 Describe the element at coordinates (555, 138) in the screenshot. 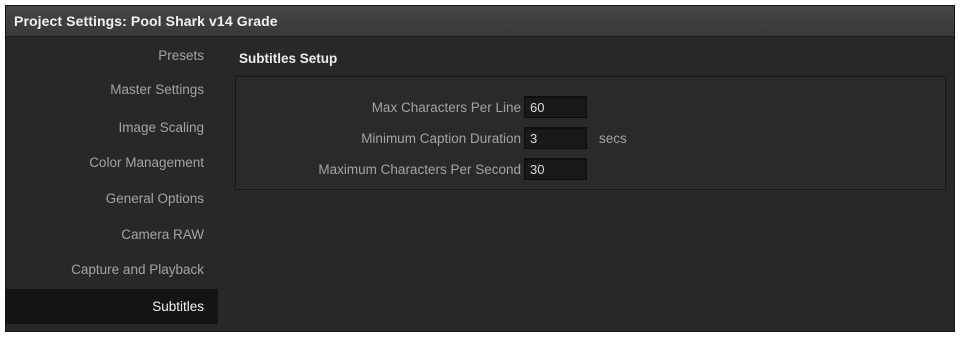

I see `minimum-caption-duration-input` at that location.